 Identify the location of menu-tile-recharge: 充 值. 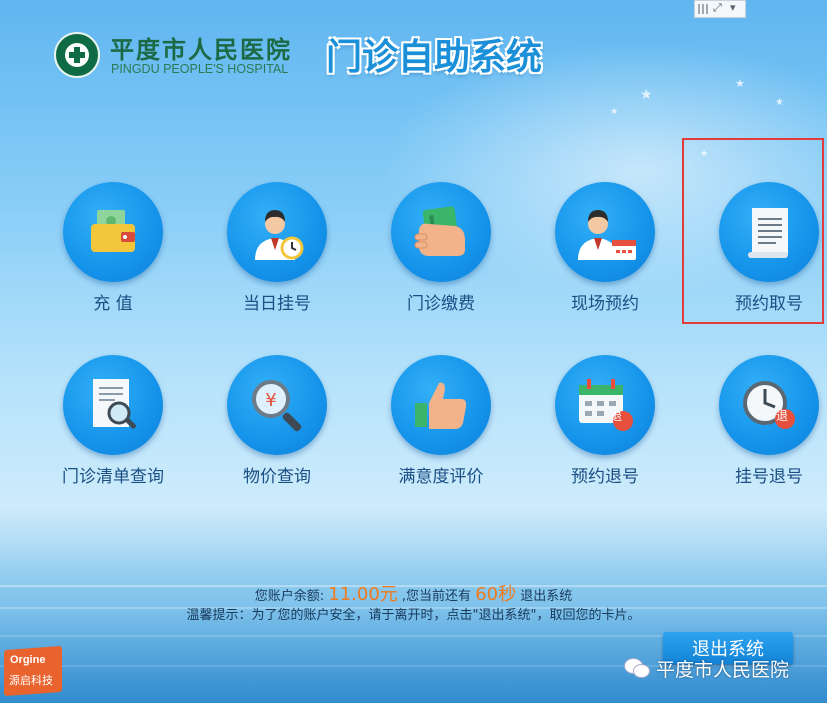
(115, 257).